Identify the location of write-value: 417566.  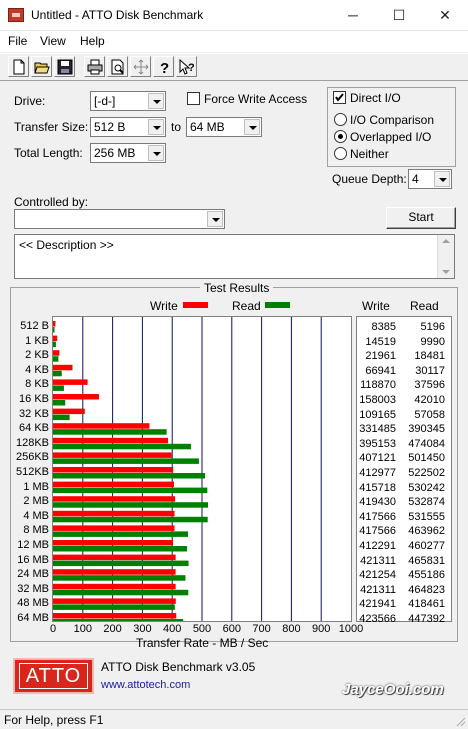
(377, 531).